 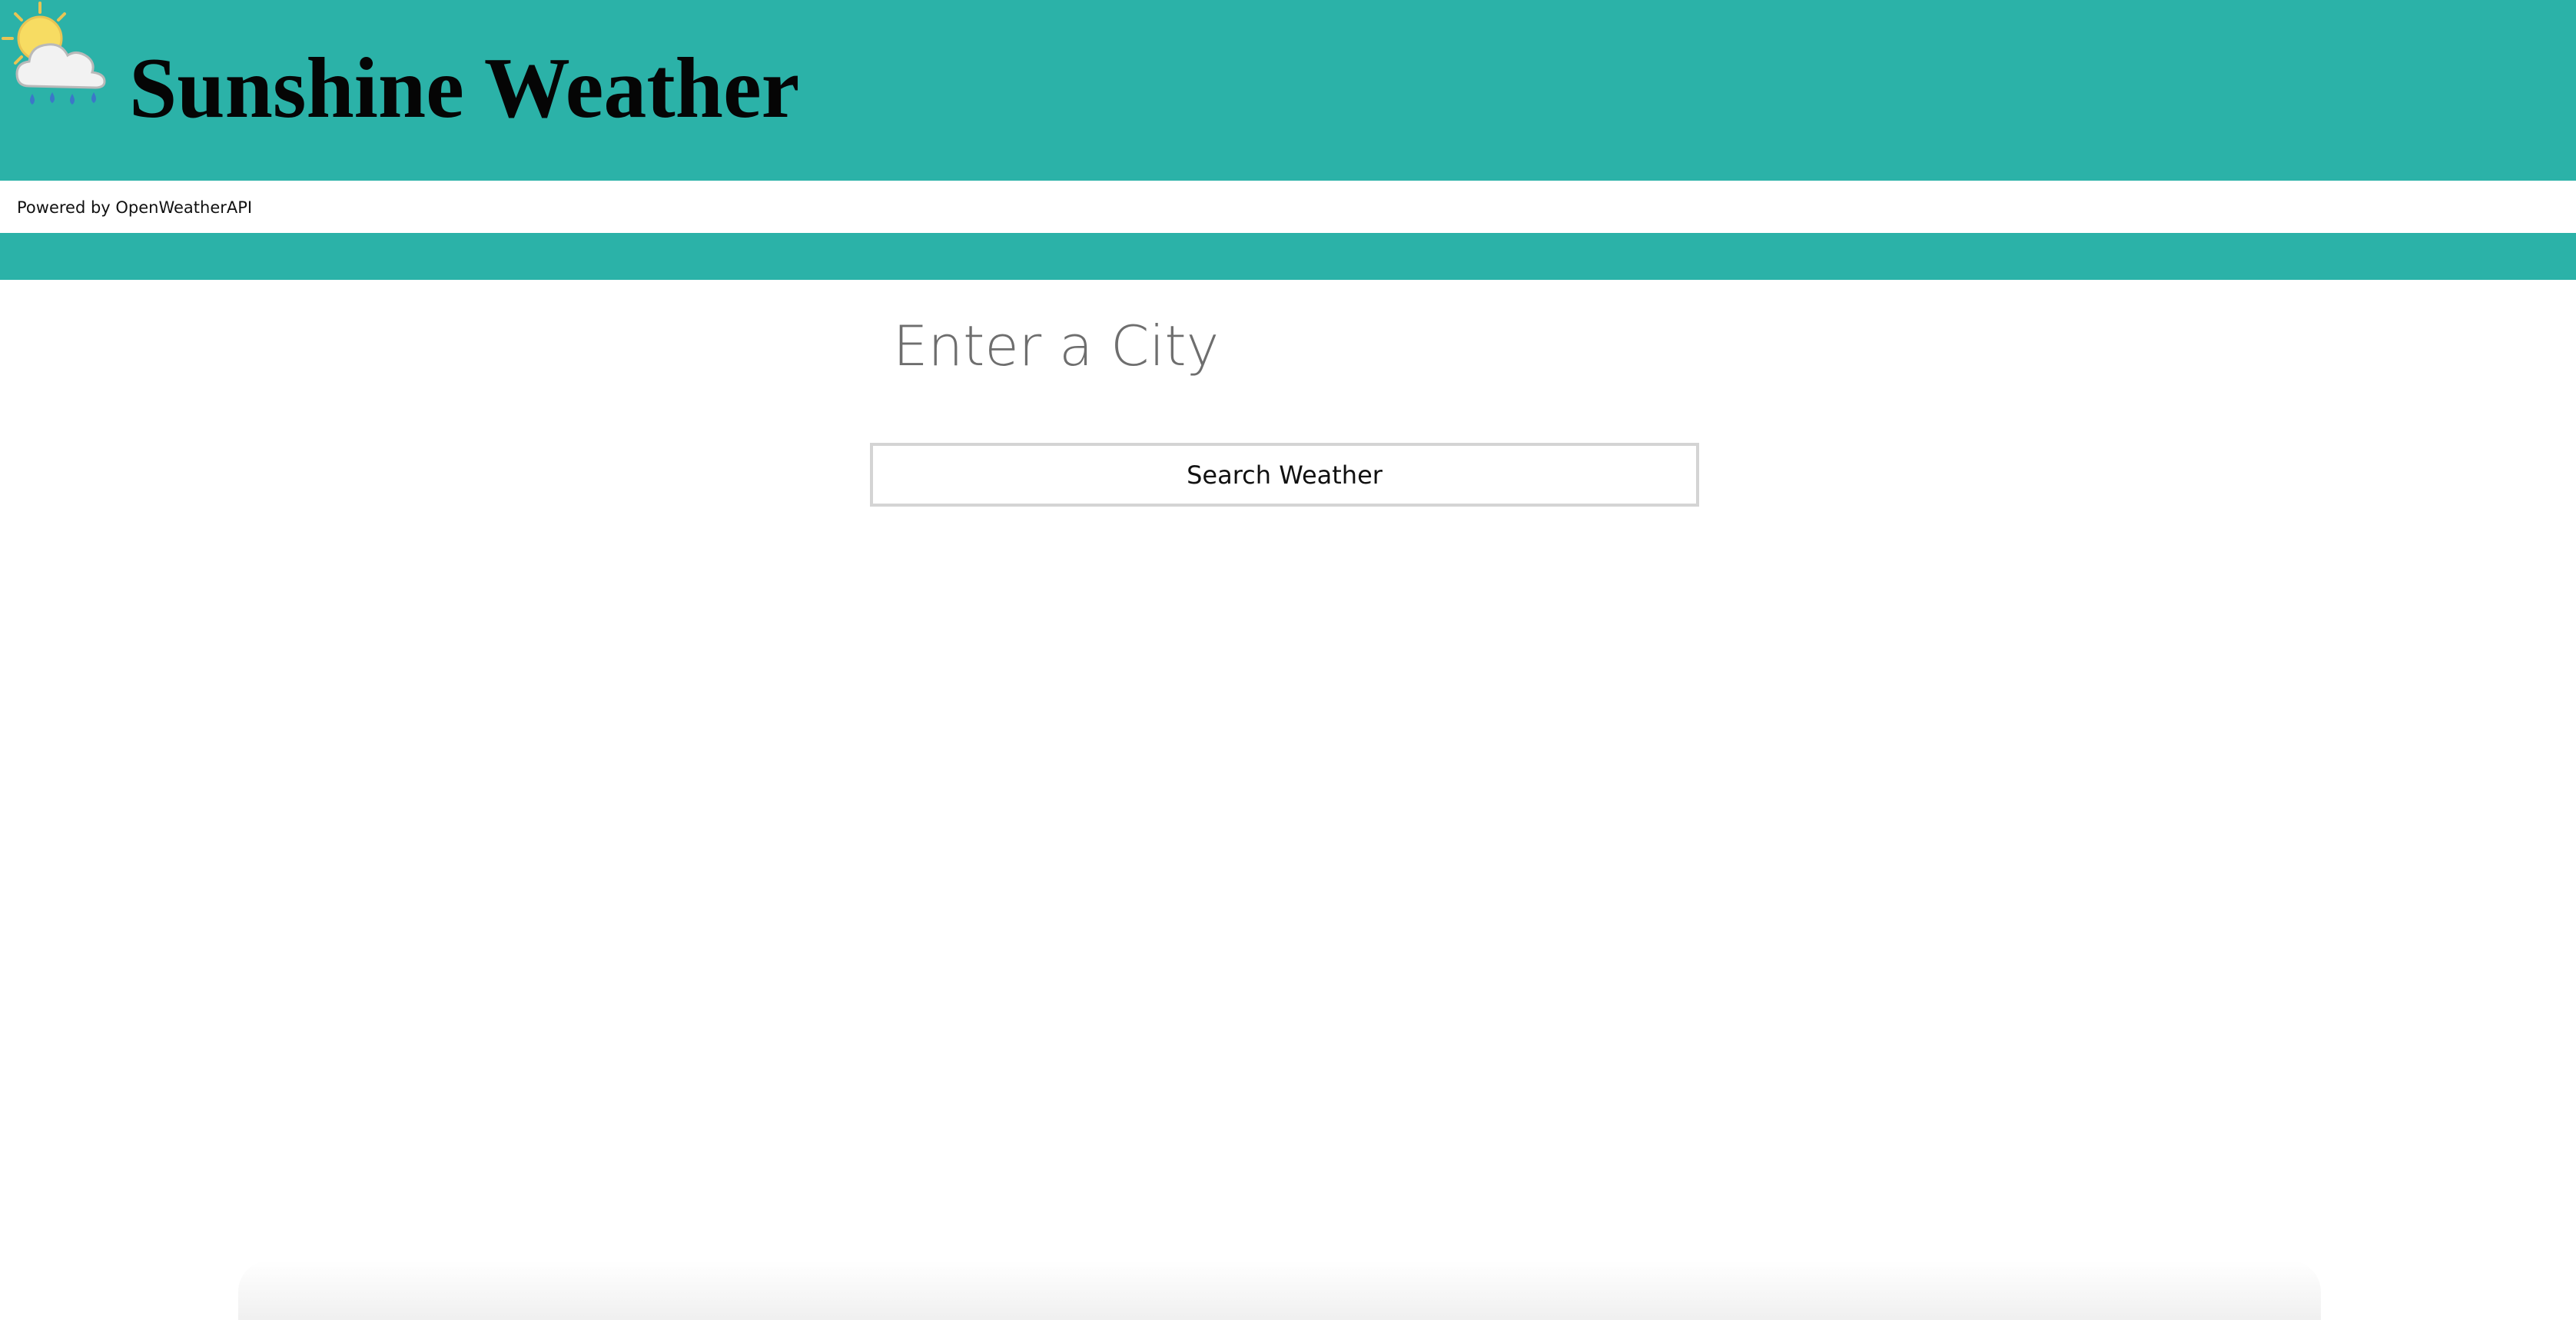 I want to click on bottom-shadow, so click(x=1279, y=1290).